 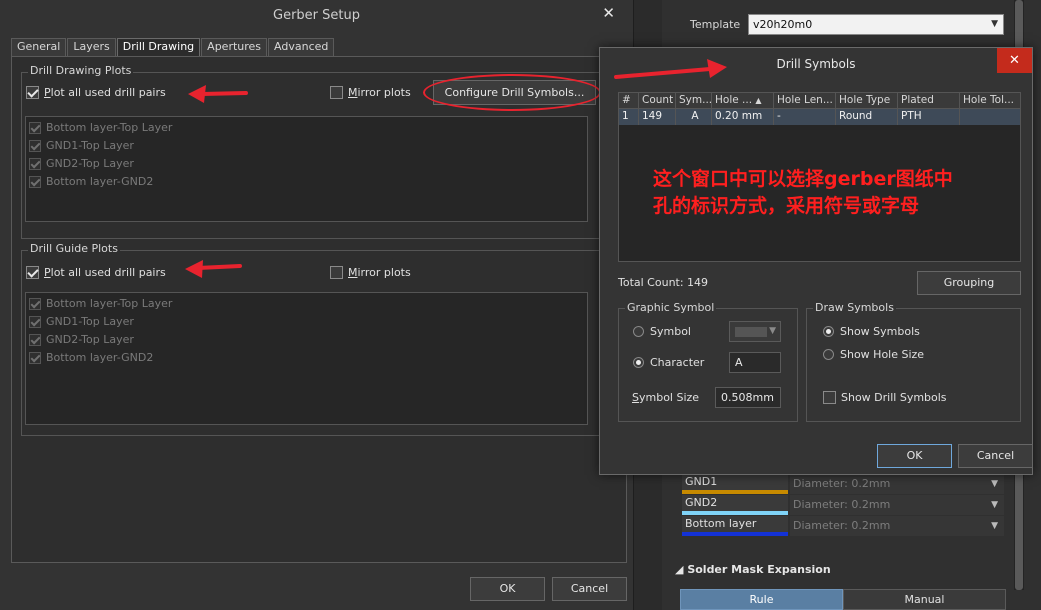 I want to click on layer-row-gnd1: GND1 Diameter: 0.2mm ▼, so click(x=843, y=484).